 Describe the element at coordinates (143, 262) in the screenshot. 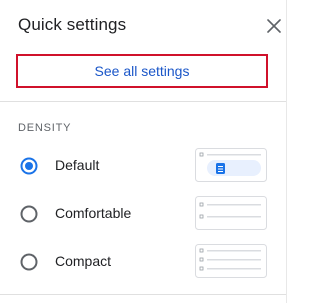

I see `density-option-compact: Compact` at that location.